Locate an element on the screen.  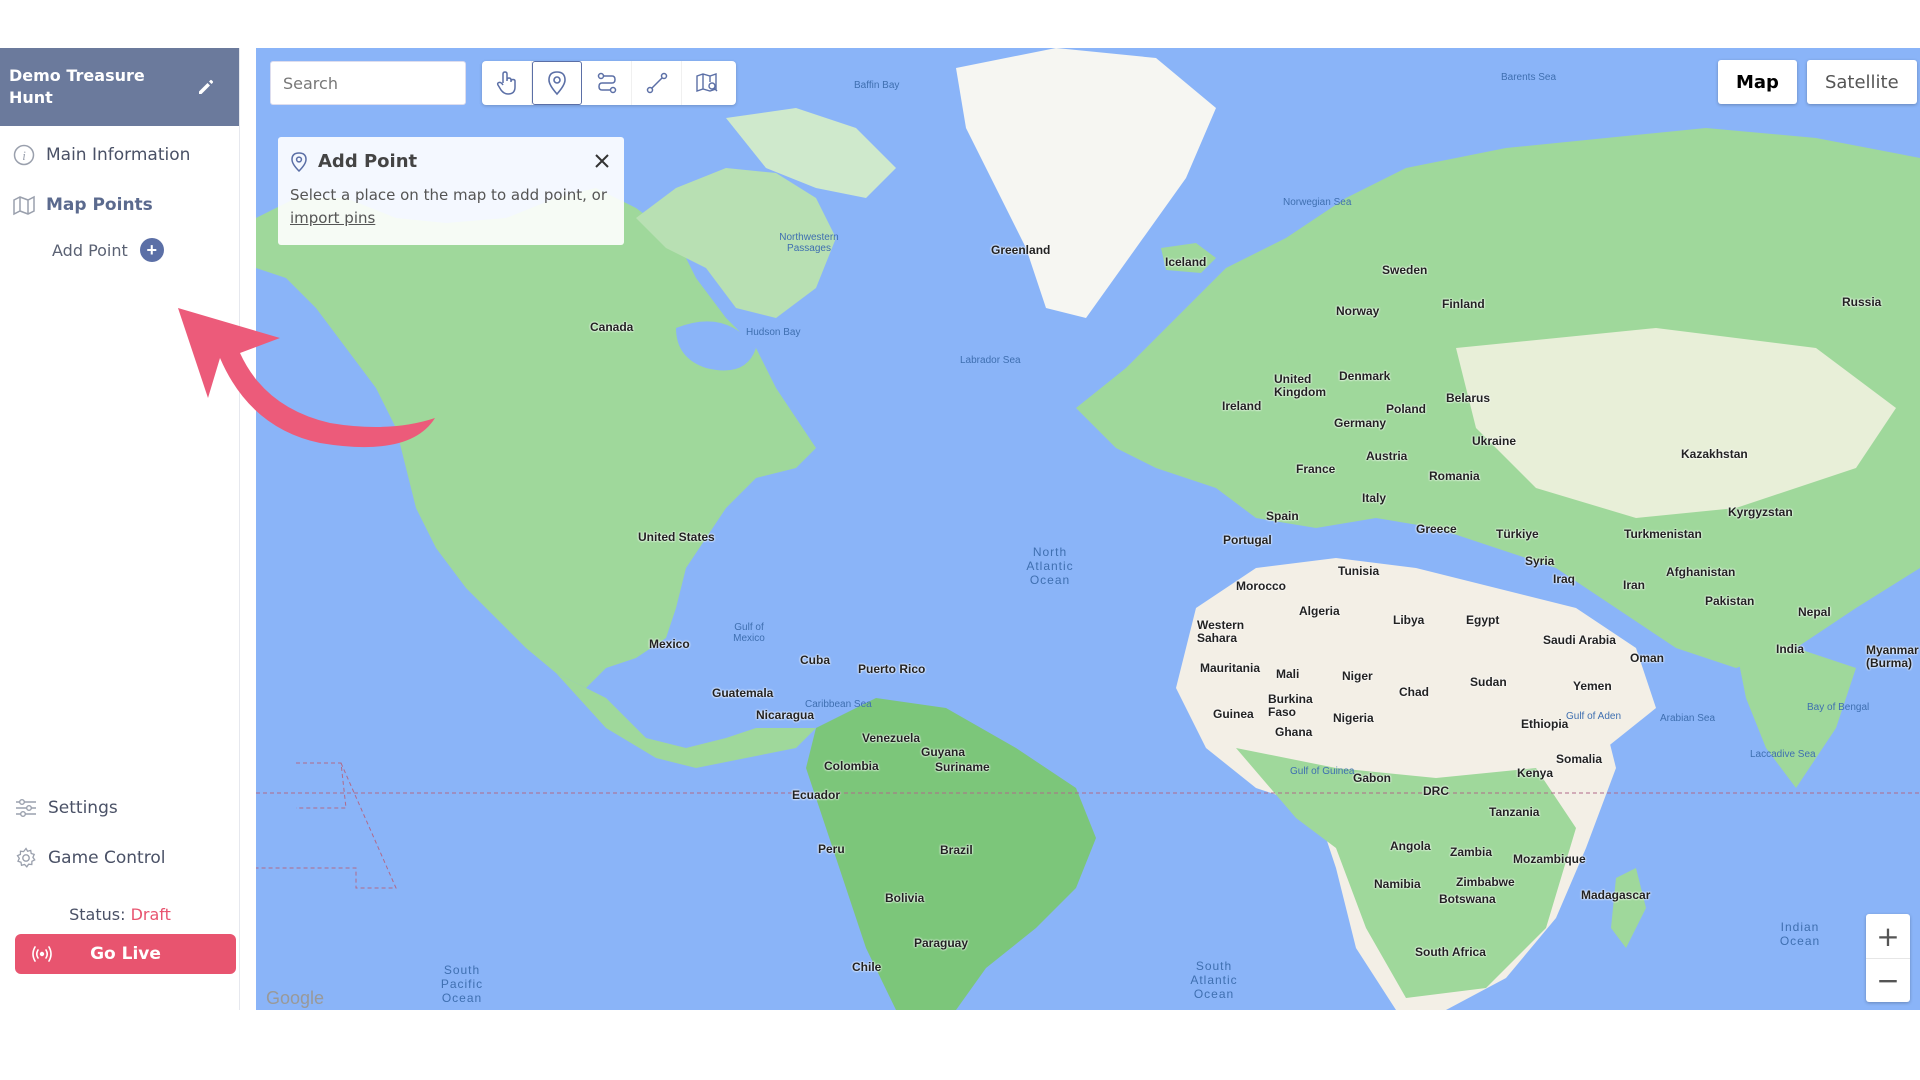
pin-tool-button is located at coordinates (557, 83).